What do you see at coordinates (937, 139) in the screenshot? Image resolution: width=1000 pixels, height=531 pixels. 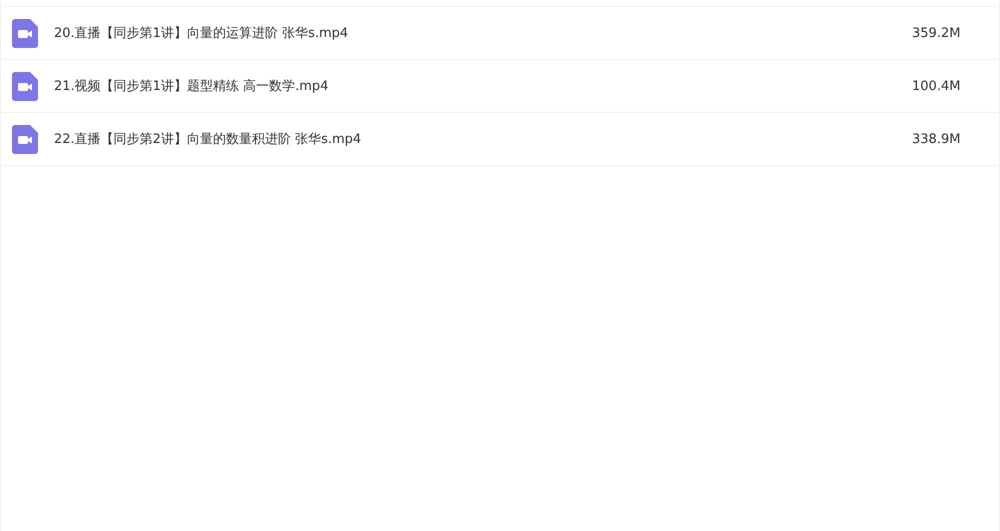 I see `file-size: 338.9M` at bounding box center [937, 139].